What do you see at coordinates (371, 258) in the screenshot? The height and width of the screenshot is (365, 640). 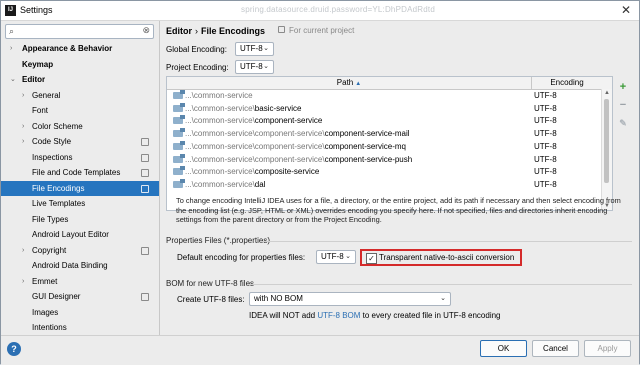 I see `transparent-conversion-checkbox: ✓` at bounding box center [371, 258].